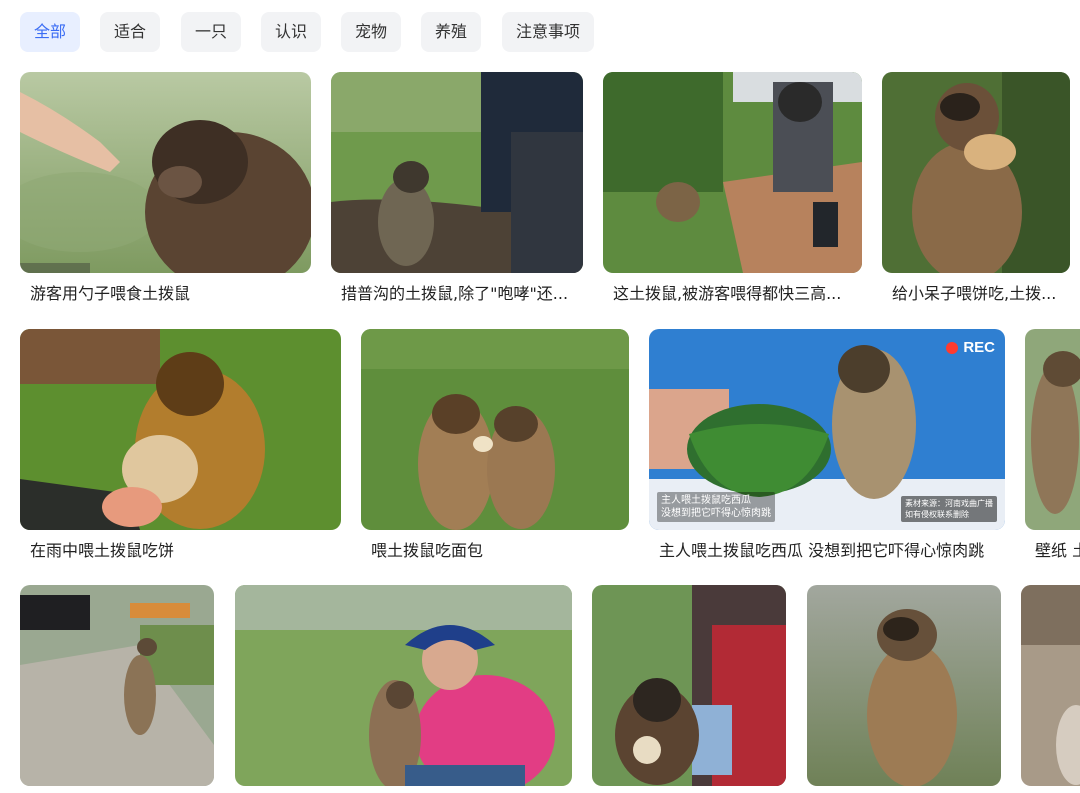 The height and width of the screenshot is (793, 1080). I want to click on result-caption: 主人喂土拨鼠吃西瓜 没想到把它吓得心惊肉跳, so click(829, 549).